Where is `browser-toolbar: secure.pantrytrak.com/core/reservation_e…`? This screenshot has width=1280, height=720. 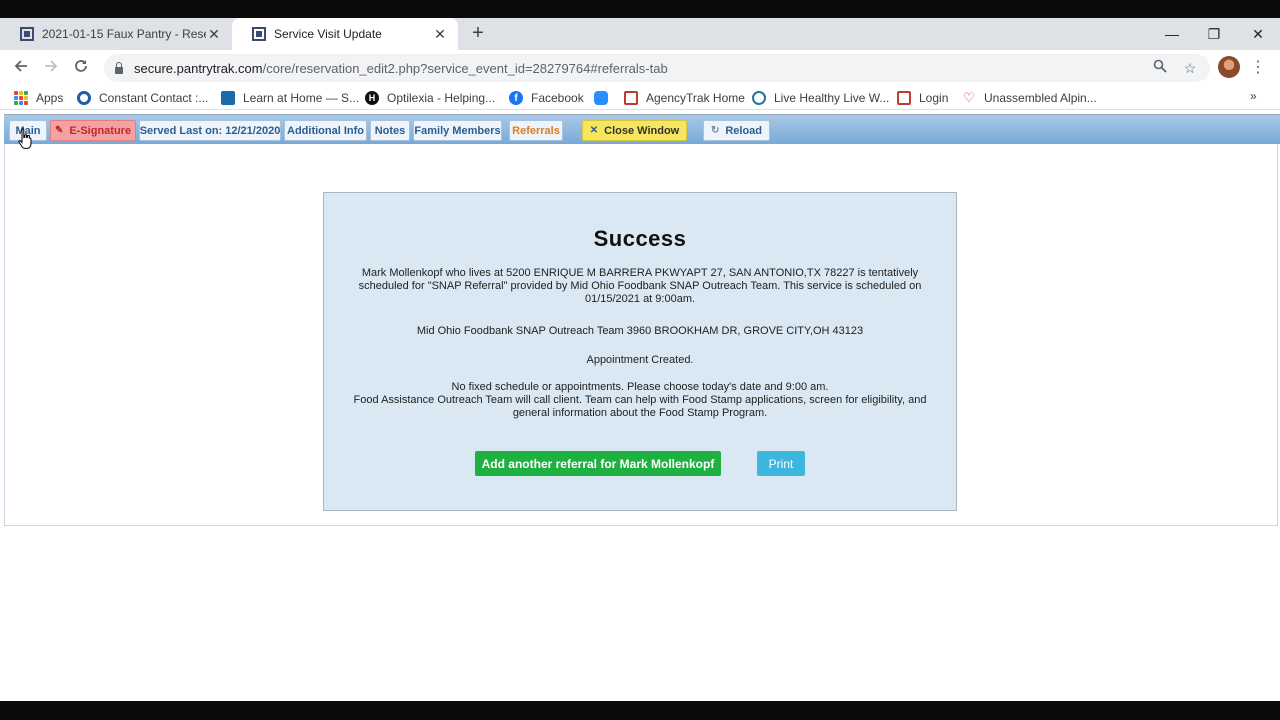 browser-toolbar: secure.pantrytrak.com/core/reservation_e… is located at coordinates (640, 68).